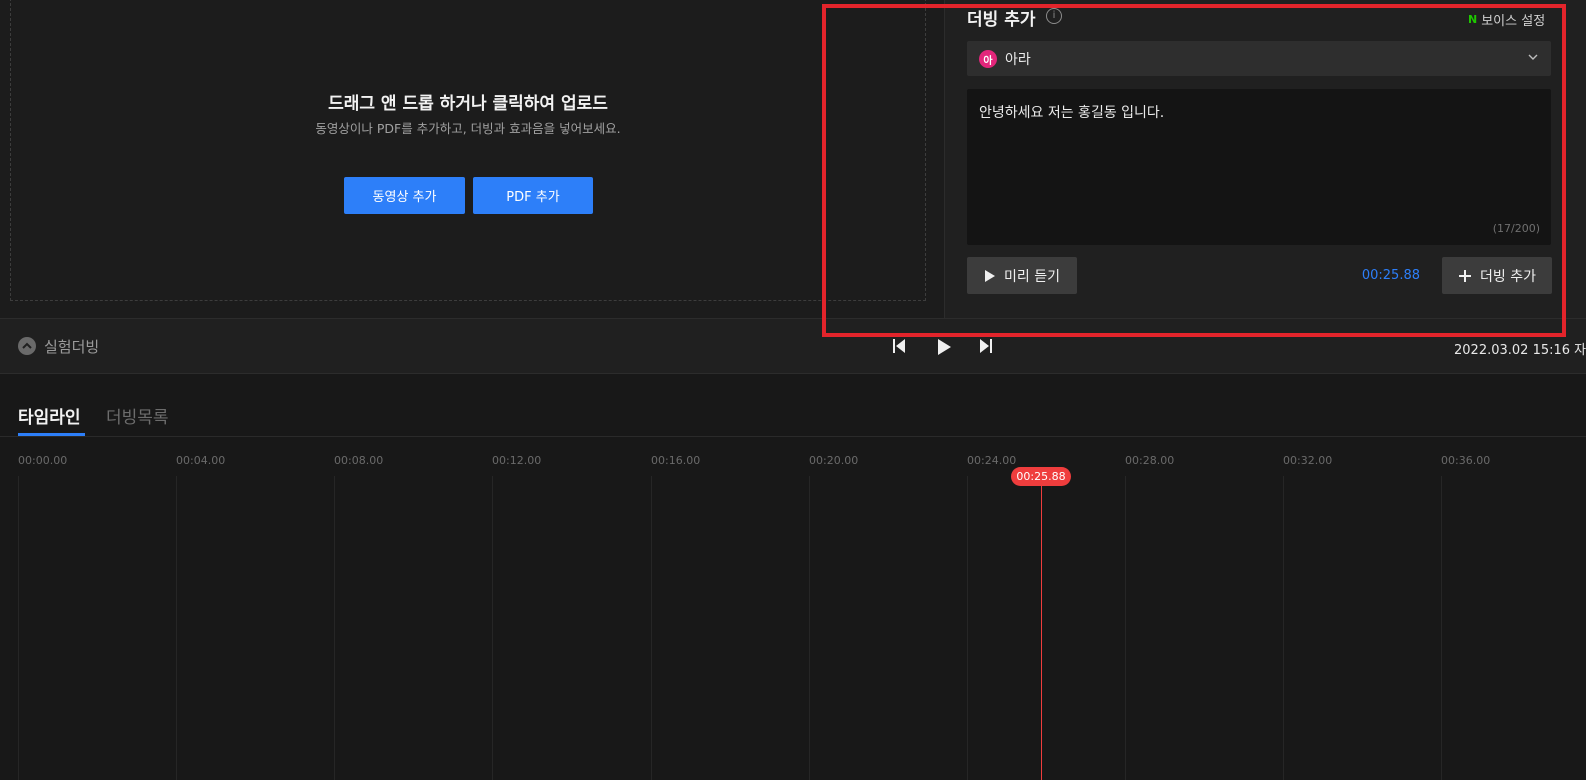 This screenshot has width=1586, height=780. What do you see at coordinates (899, 346) in the screenshot?
I see `skip-back-icon` at bounding box center [899, 346].